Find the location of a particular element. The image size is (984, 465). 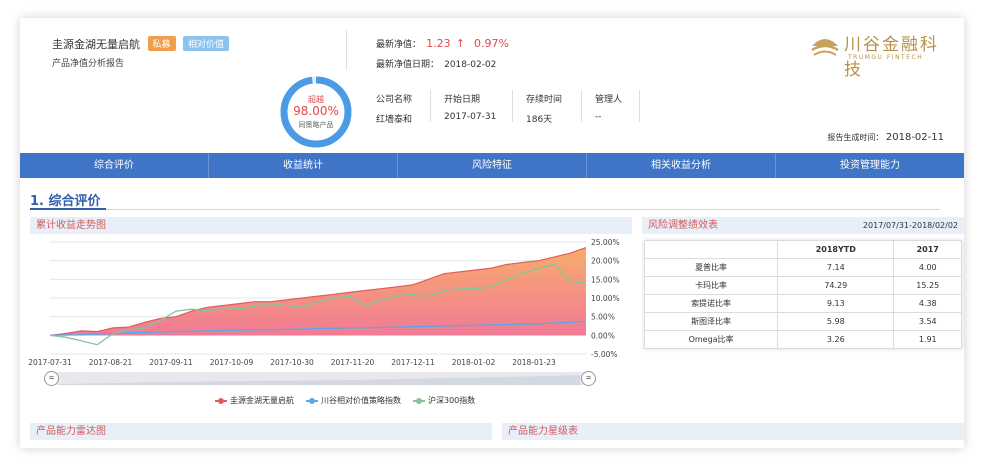

chart-header: 累计收益走势图 is located at coordinates (331, 225).